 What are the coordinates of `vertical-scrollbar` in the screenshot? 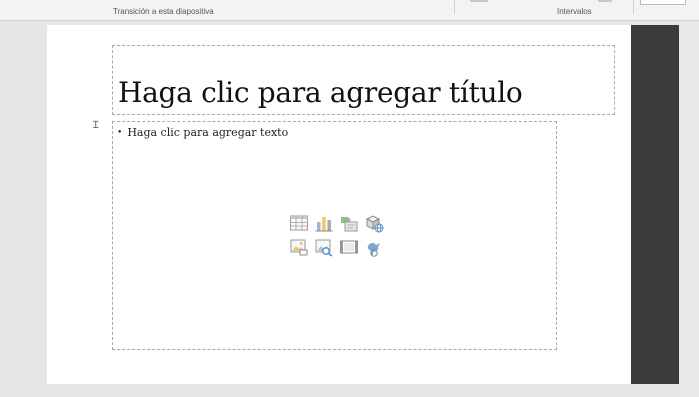 It's located at (689, 209).